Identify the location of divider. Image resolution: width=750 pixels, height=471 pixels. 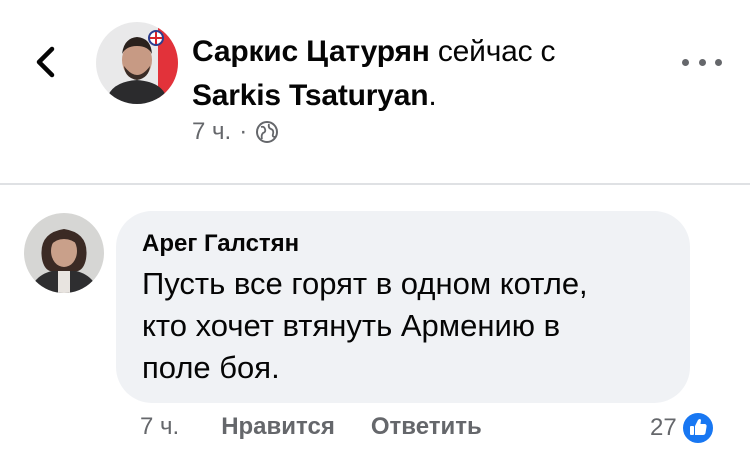
(375, 184).